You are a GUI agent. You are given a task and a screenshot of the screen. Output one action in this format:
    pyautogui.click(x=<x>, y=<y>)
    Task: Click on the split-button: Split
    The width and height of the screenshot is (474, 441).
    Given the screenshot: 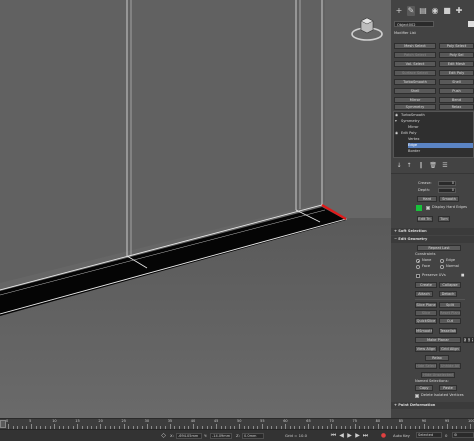 What is the action you would take?
    pyautogui.click(x=450, y=305)
    